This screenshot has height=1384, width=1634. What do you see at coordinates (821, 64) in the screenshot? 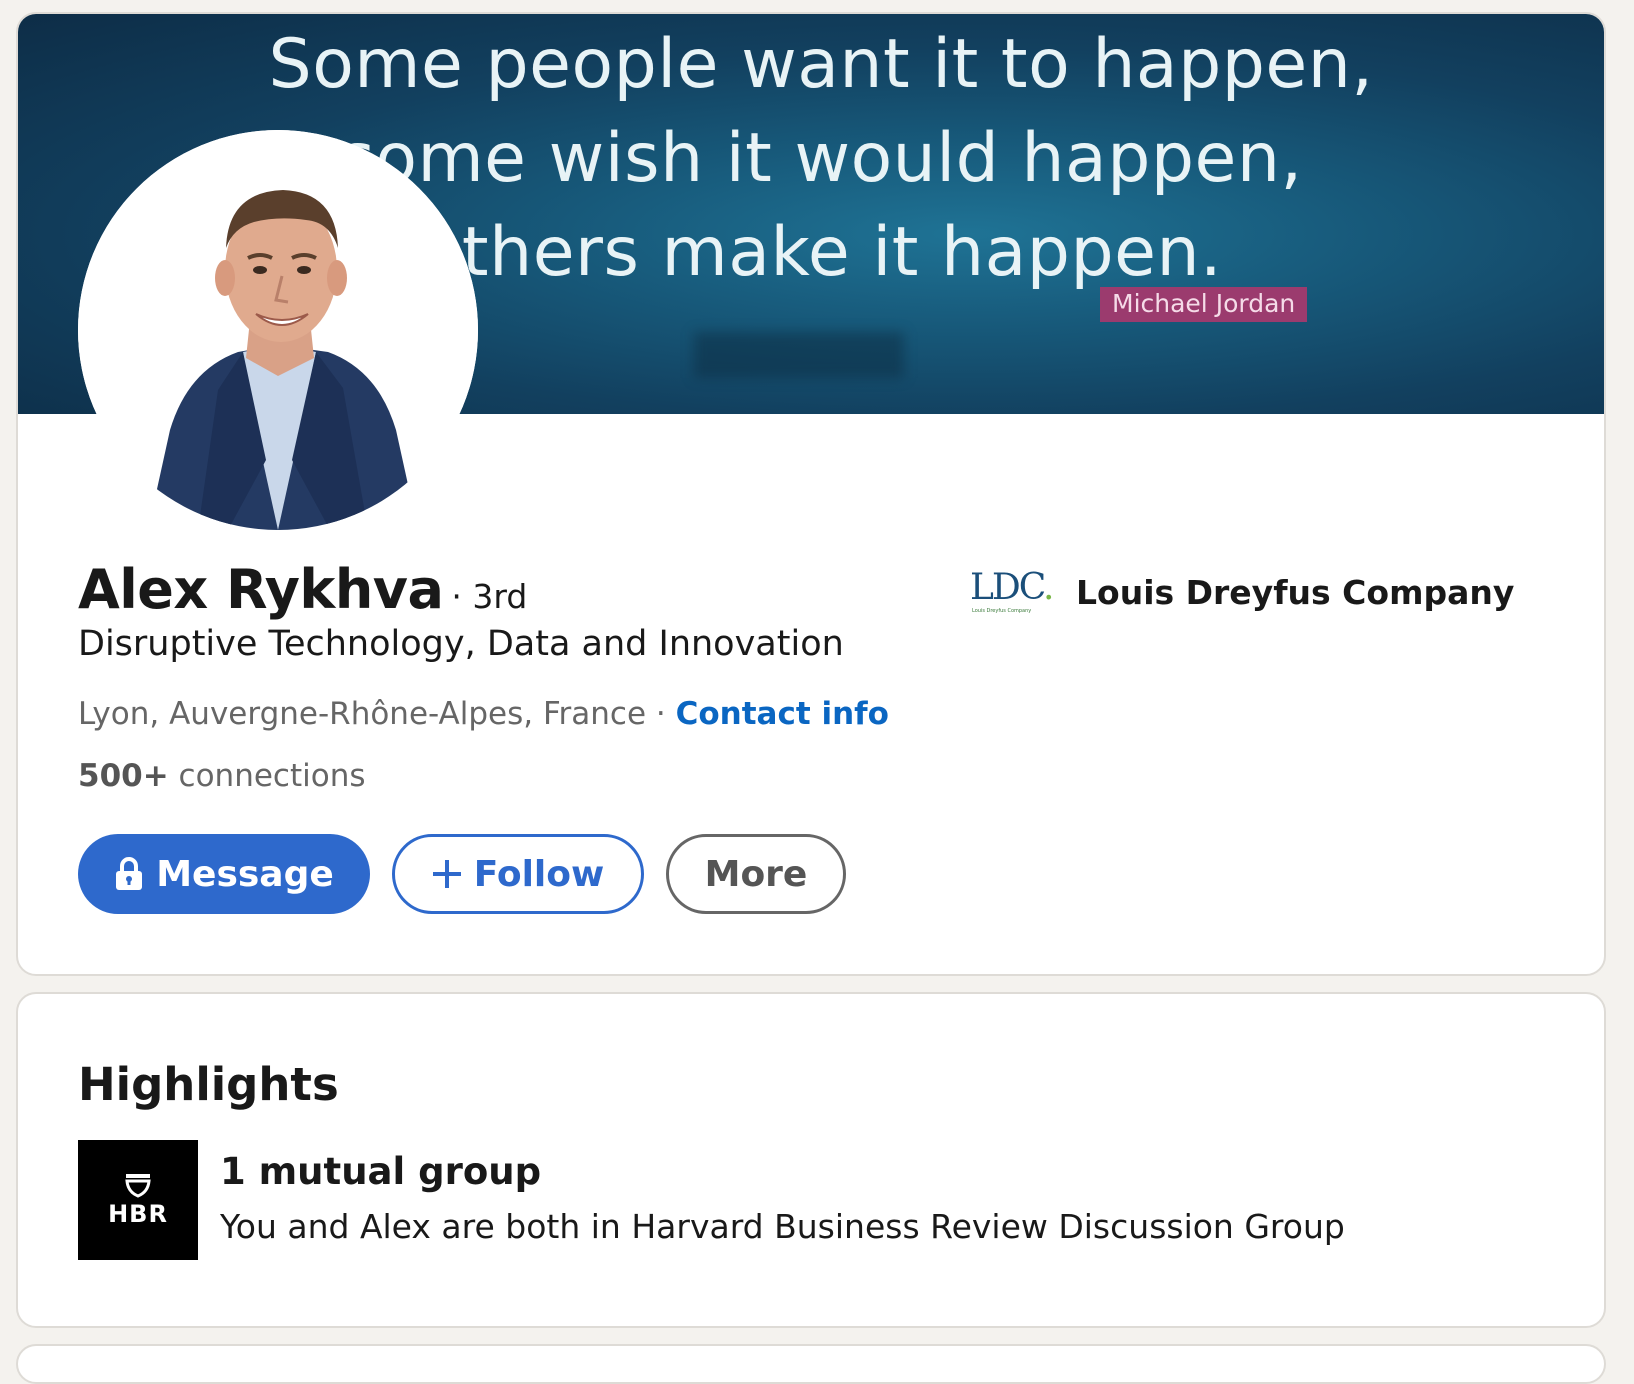
I see `quote-line-1: Some people want it to happen,` at bounding box center [821, 64].